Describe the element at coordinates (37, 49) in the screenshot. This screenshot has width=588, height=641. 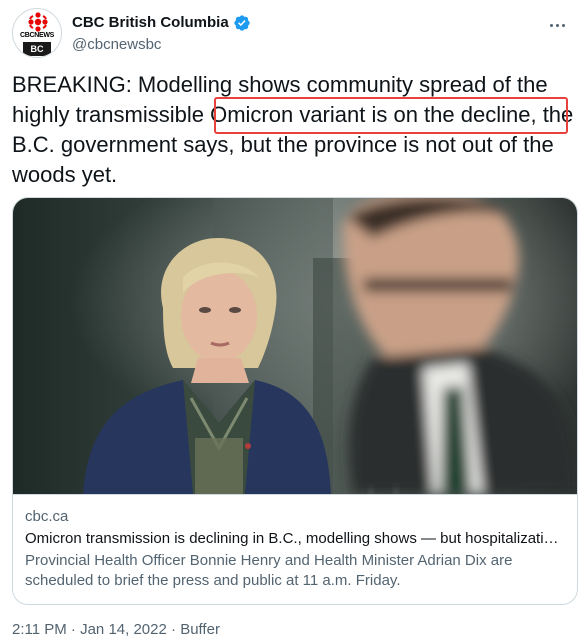
I see `avatar-region-text: BC` at that location.